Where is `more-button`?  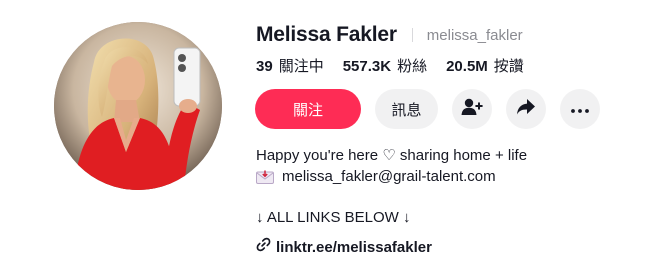
more-button is located at coordinates (580, 109).